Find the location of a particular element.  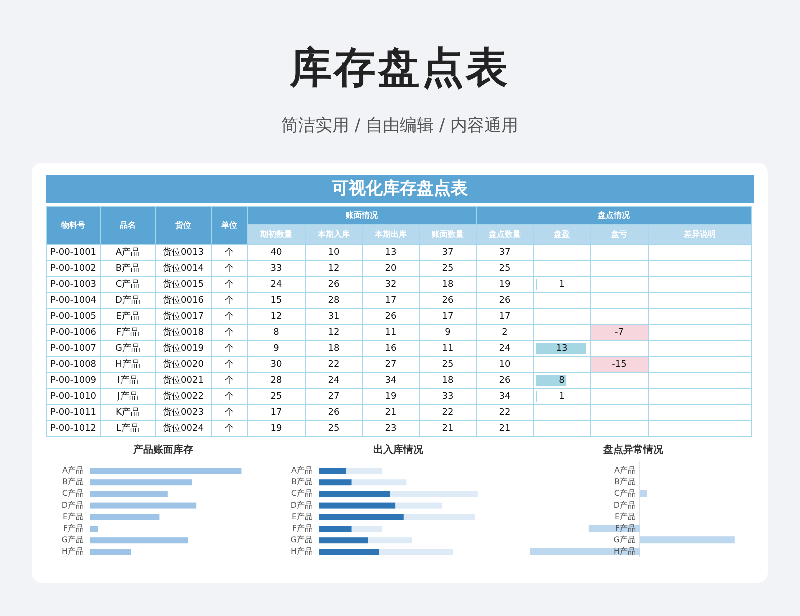

loss-cell: -7 is located at coordinates (619, 332).